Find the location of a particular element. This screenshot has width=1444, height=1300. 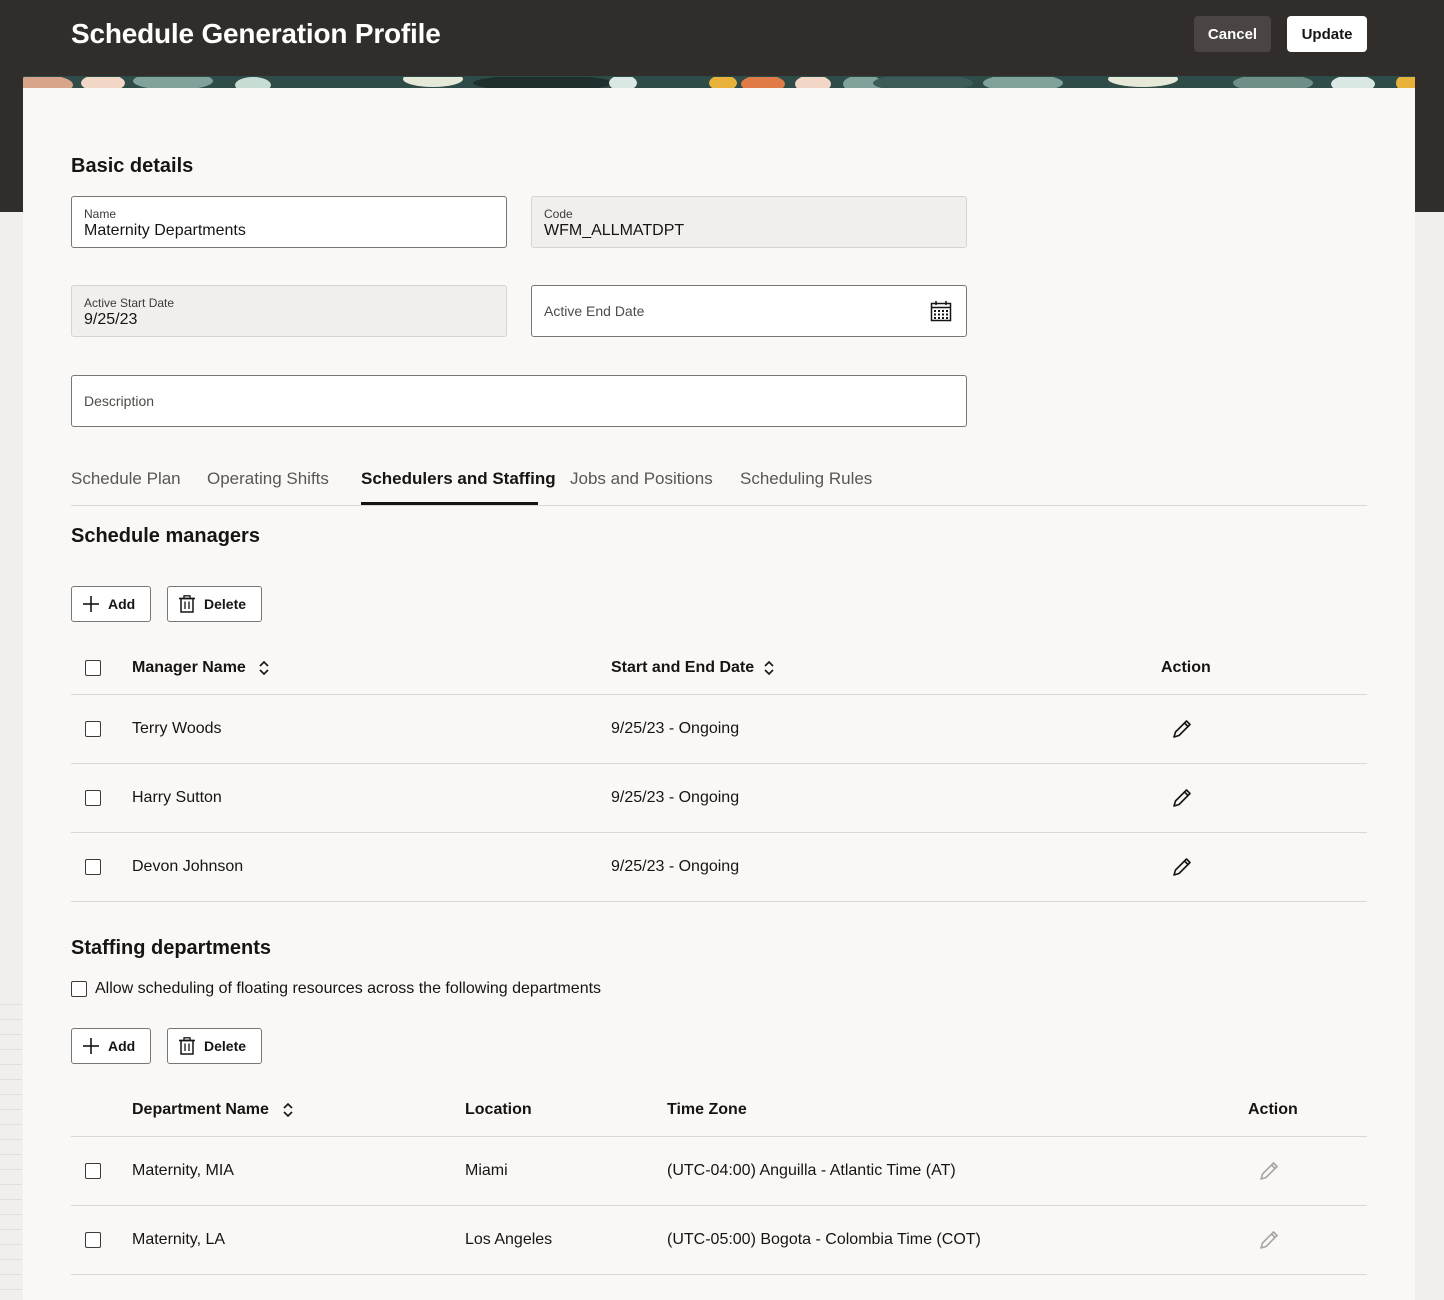

delete-manager-button: Delete is located at coordinates (214, 604).